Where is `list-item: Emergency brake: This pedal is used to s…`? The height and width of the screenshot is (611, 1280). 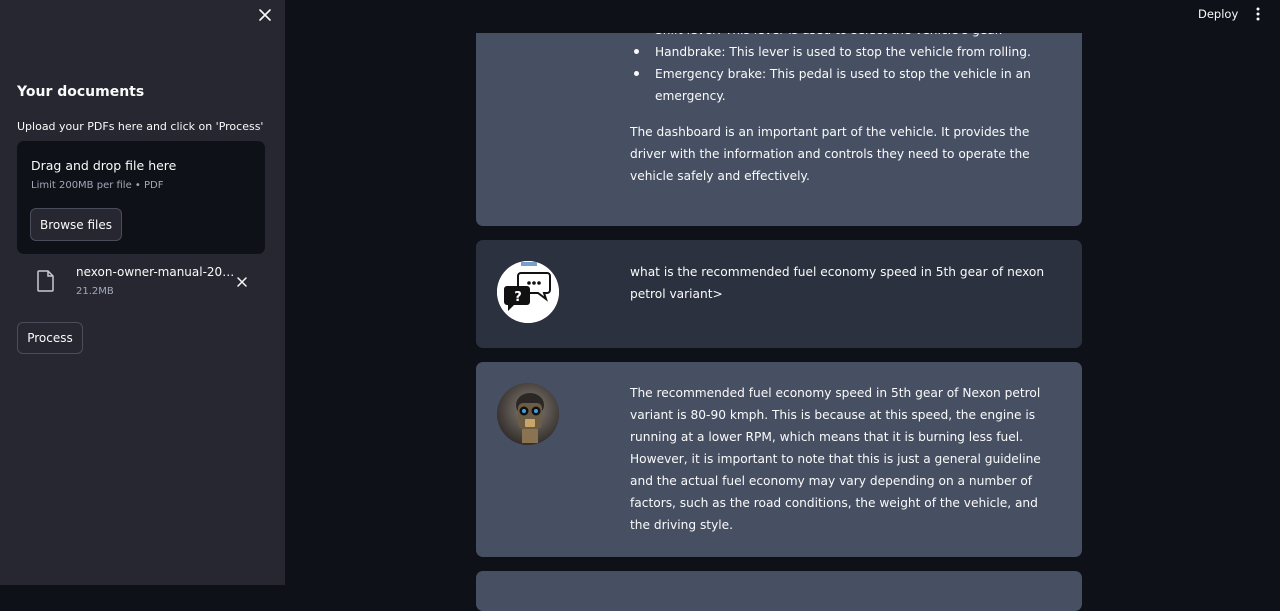
list-item: Emergency brake: This pedal is used to s… is located at coordinates (840, 85).